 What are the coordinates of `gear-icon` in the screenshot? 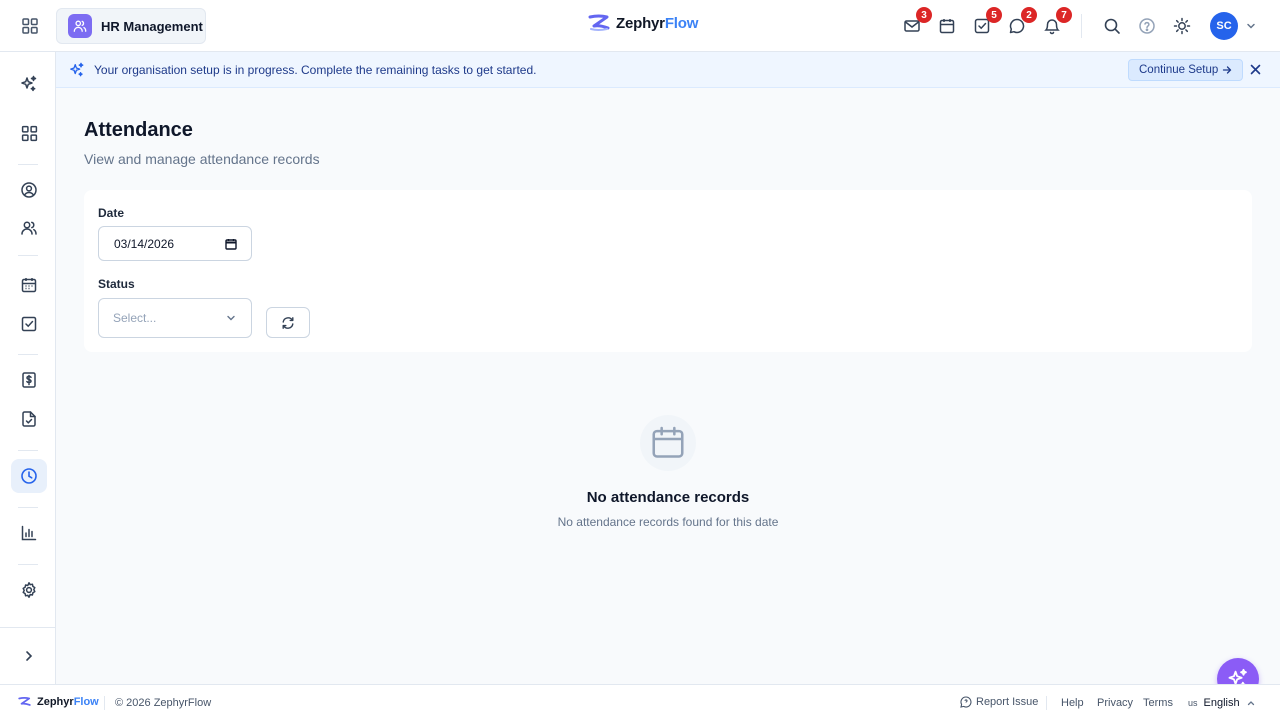 It's located at (29, 590).